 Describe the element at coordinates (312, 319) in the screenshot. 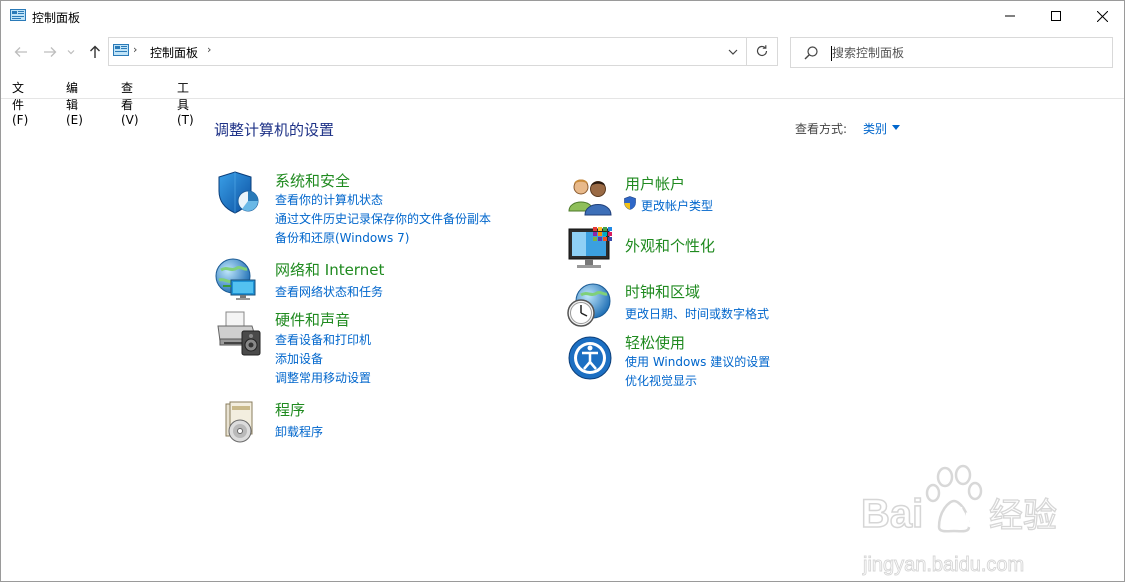

I see `category-hardware-sound: 硬件和声音` at that location.